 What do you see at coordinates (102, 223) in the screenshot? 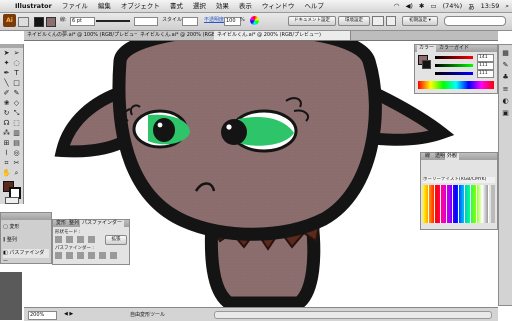
I see `tab-pathfinder: パスファインダー` at bounding box center [102, 223].